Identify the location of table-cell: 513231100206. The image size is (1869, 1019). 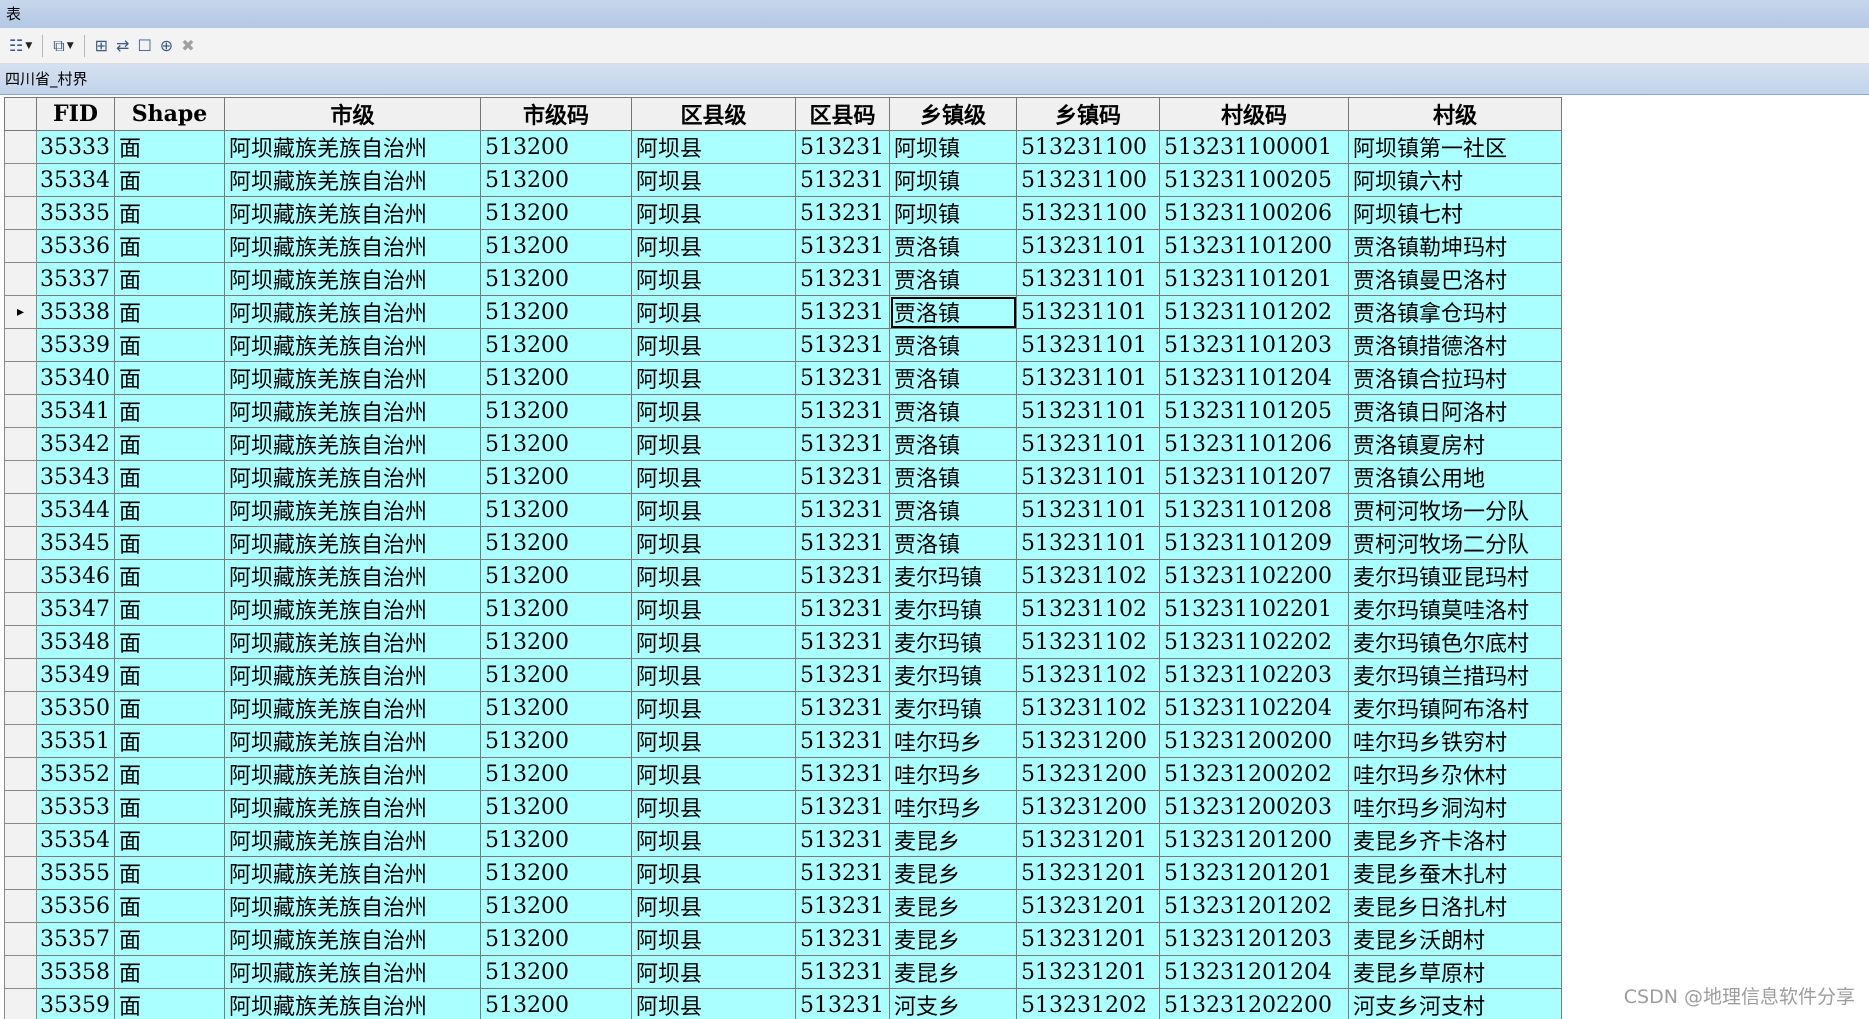
(1254, 213).